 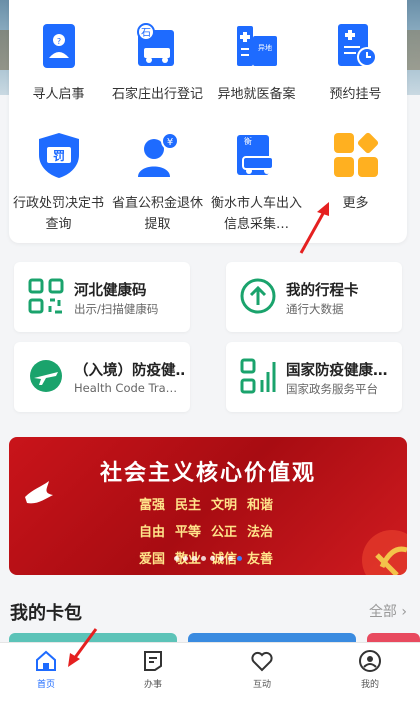 What do you see at coordinates (224, 532) in the screenshot?
I see `value-word: 公正` at bounding box center [224, 532].